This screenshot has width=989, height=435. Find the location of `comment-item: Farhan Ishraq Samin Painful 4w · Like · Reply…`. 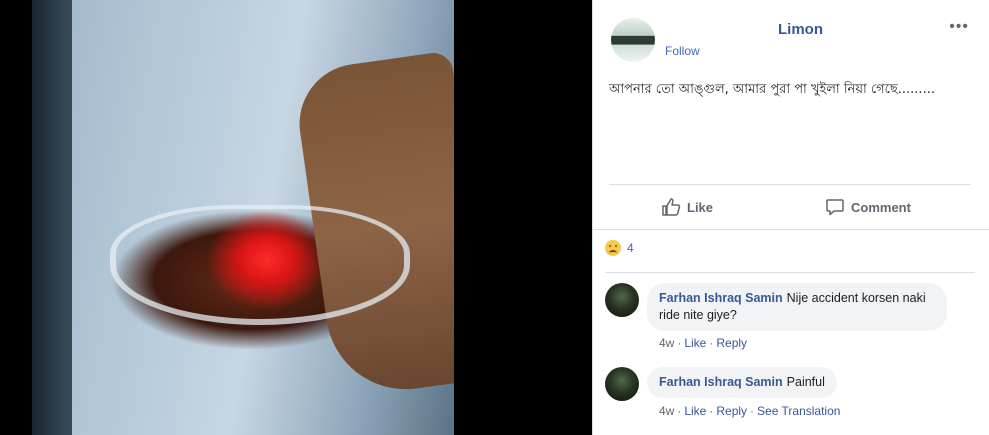

comment-item: Farhan Ishraq Samin Painful 4w · Like · Reply… is located at coordinates (790, 397).